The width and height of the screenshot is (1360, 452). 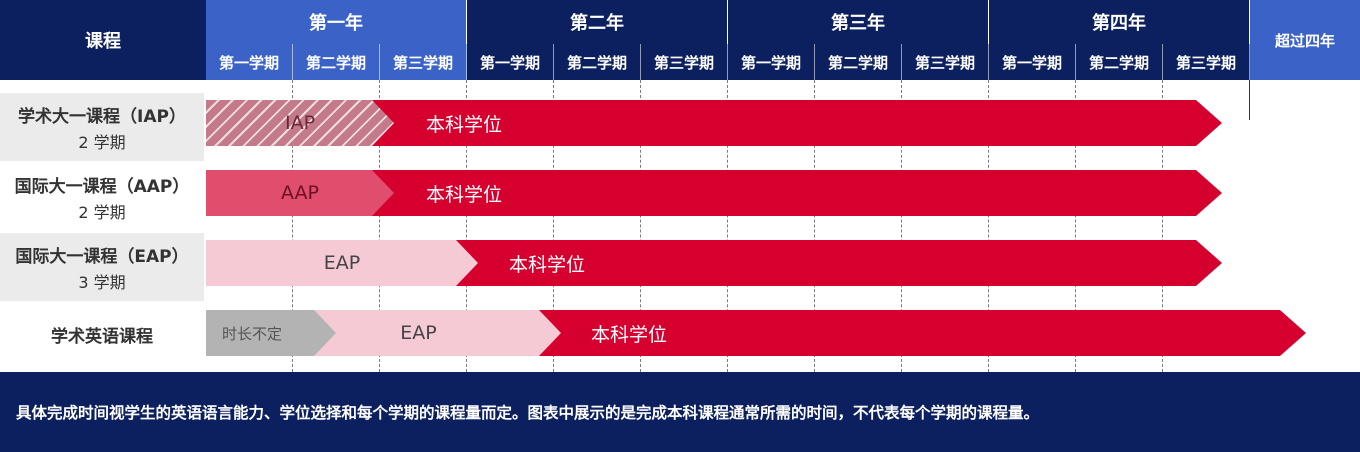 I want to click on row-label-aap: 国际大一课程（AAP） 2 学期, so click(x=102, y=197).